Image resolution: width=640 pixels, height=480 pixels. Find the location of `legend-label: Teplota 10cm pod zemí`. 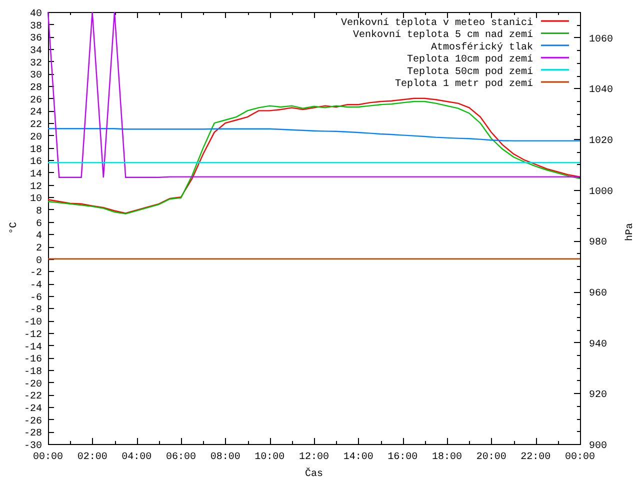

legend-label: Teplota 10cm pod zemí is located at coordinates (469, 60).